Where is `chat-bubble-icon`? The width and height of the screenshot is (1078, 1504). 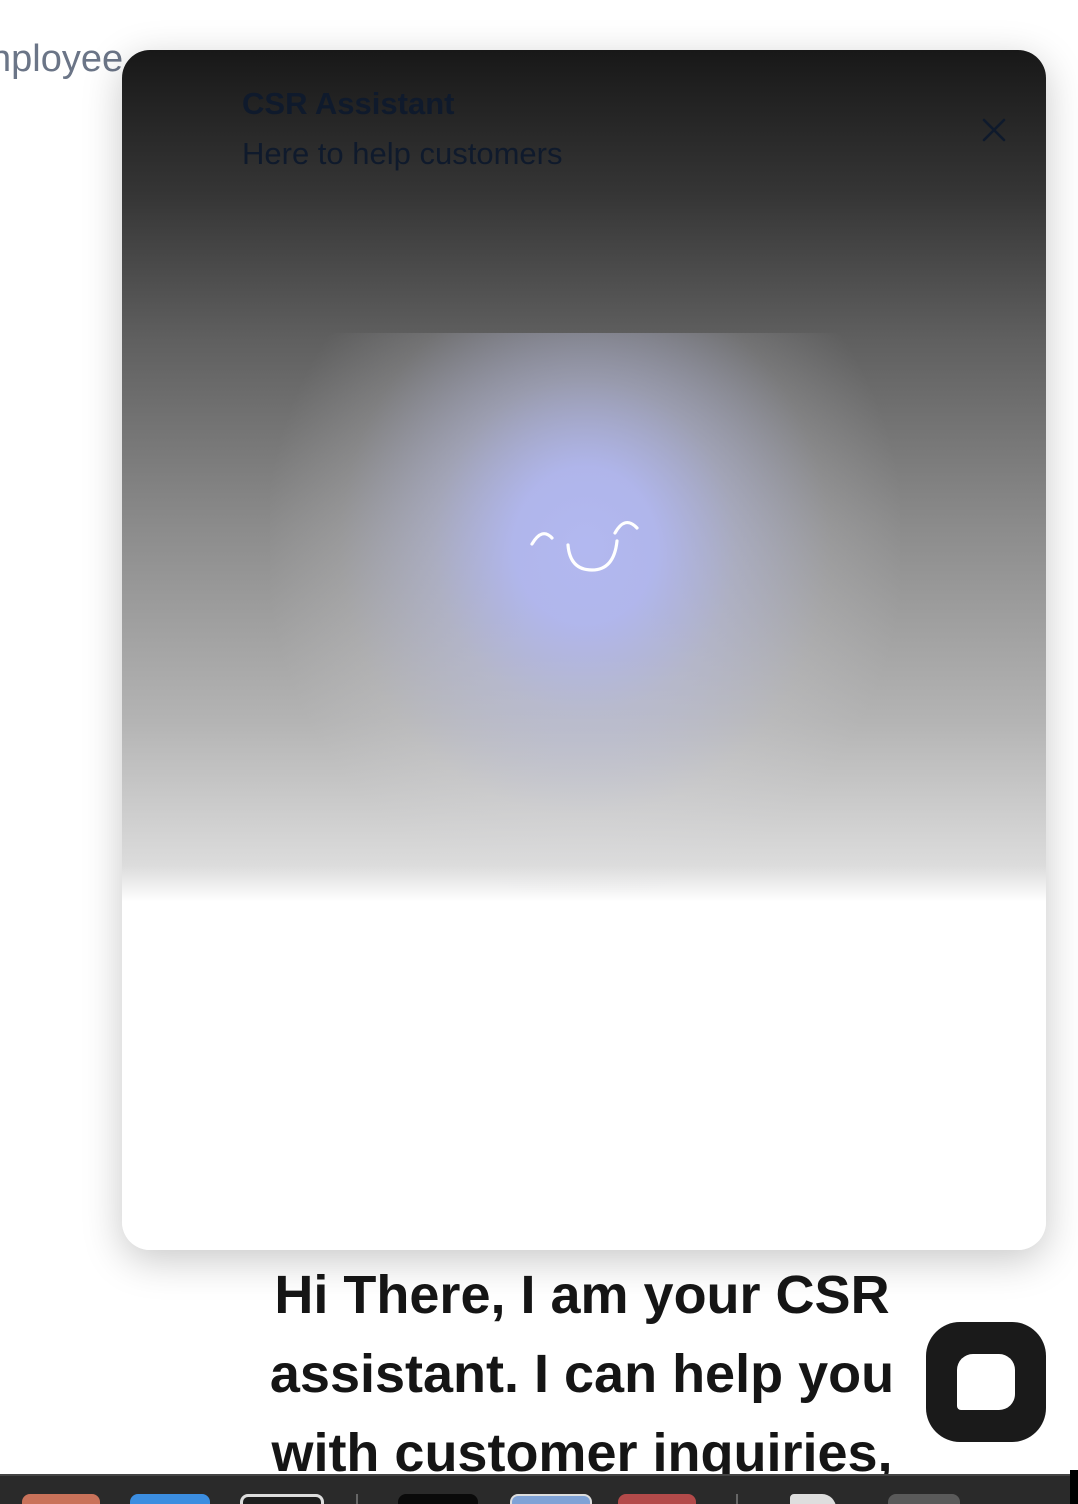
chat-bubble-icon is located at coordinates (986, 1382).